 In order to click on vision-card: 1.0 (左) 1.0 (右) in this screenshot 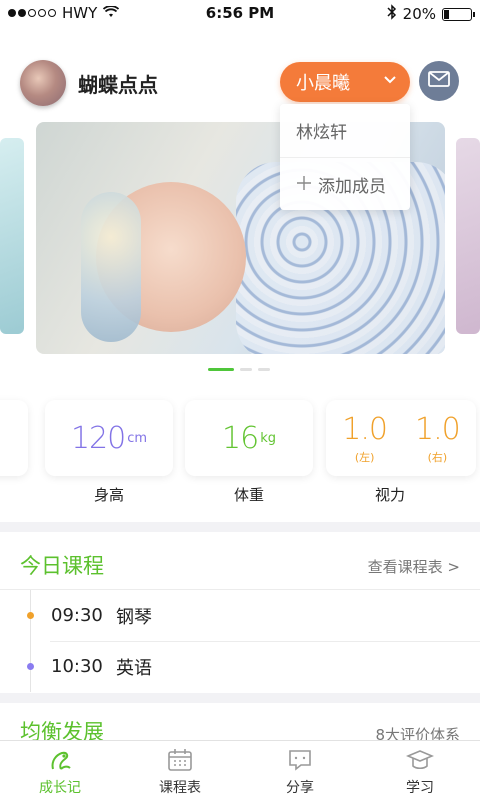, I will do `click(401, 438)`.